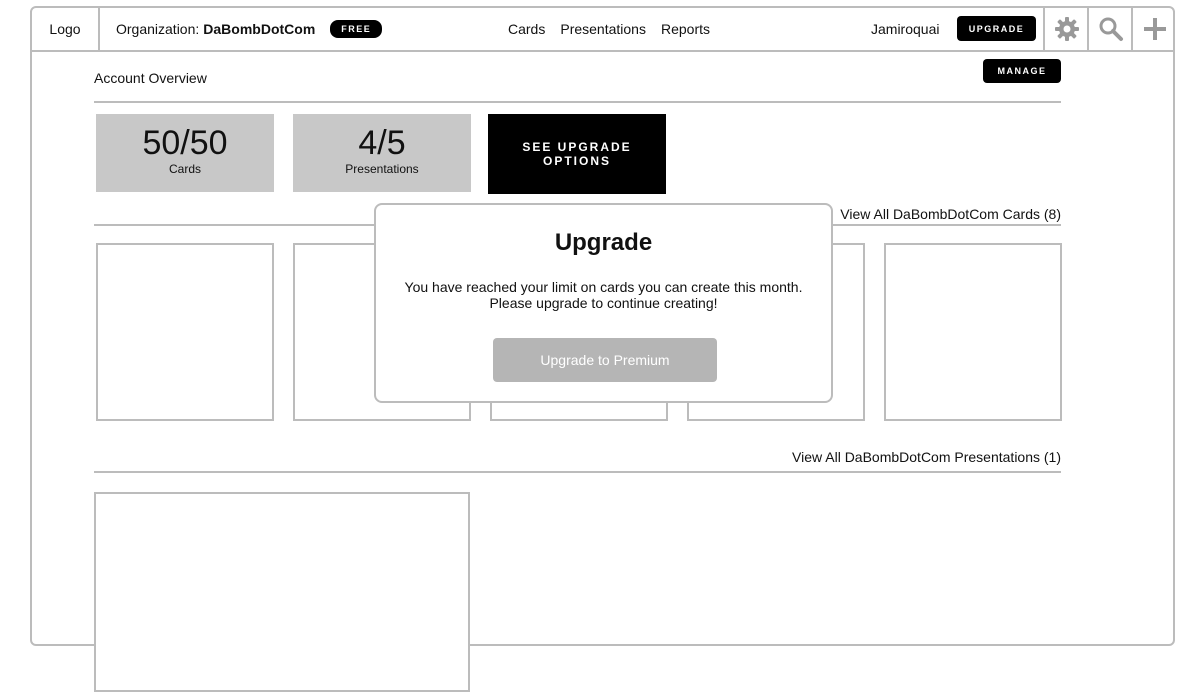  I want to click on manage-button: MANAGE, so click(1022, 71).